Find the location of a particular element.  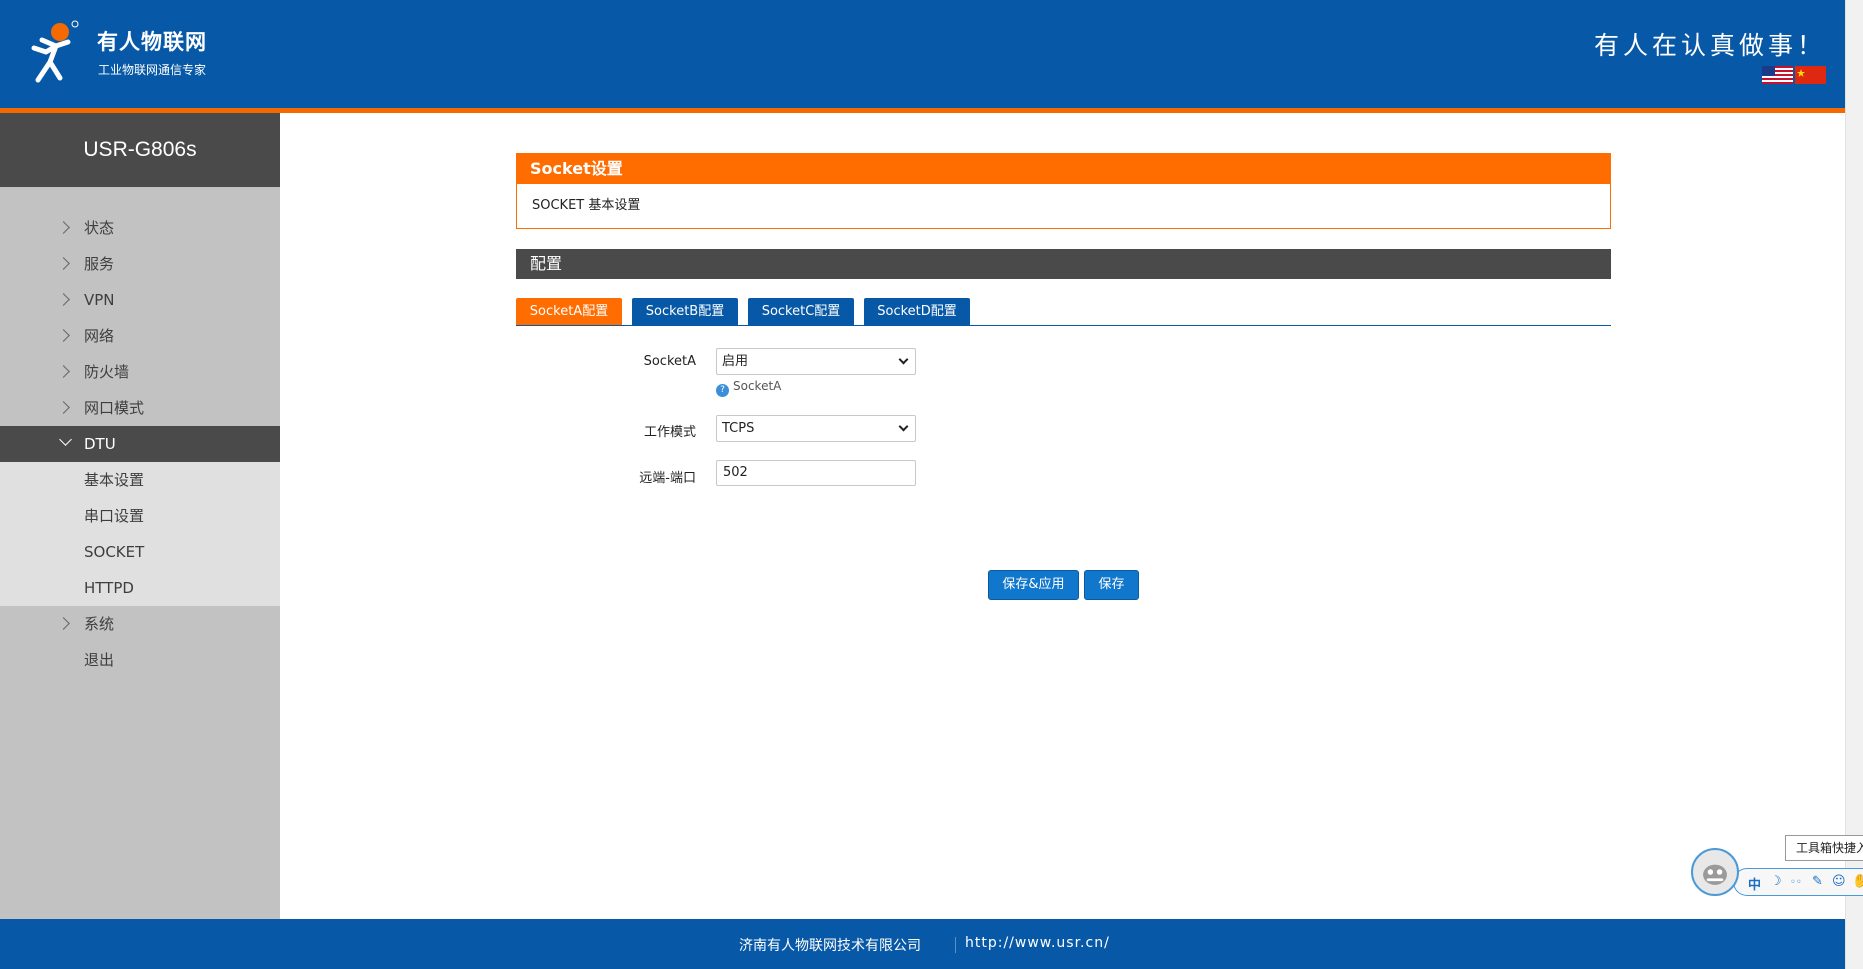

mode-label: 工作模式 is located at coordinates (669, 432).